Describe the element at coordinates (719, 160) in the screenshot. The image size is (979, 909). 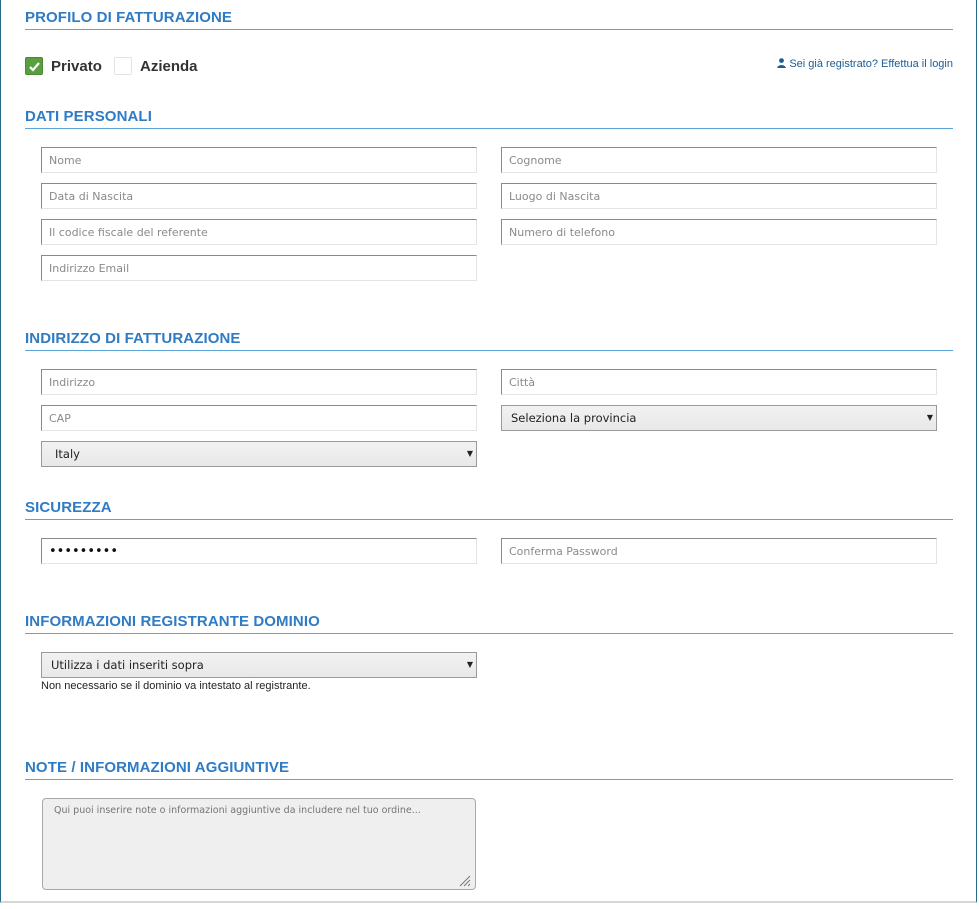
I see `surname-input` at that location.